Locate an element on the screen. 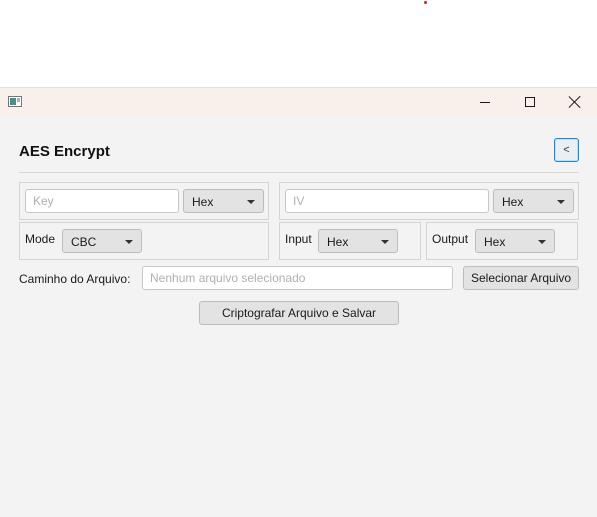 This screenshot has width=597, height=517. encrypt-save-button: Criptografar Arquivo e Salvar is located at coordinates (299, 313).